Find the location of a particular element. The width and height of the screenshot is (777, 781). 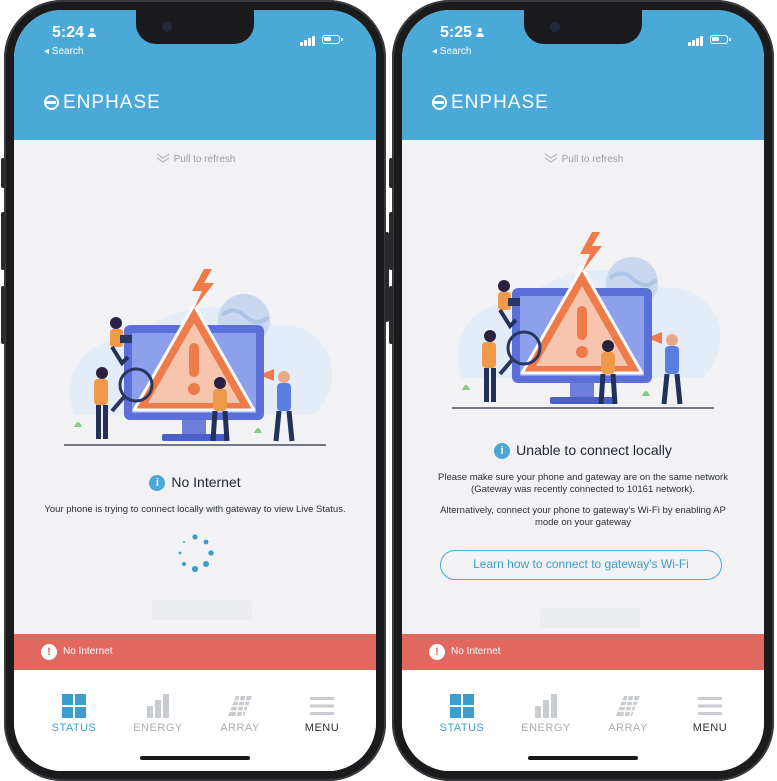

status-title: i No Internet is located at coordinates (195, 482).